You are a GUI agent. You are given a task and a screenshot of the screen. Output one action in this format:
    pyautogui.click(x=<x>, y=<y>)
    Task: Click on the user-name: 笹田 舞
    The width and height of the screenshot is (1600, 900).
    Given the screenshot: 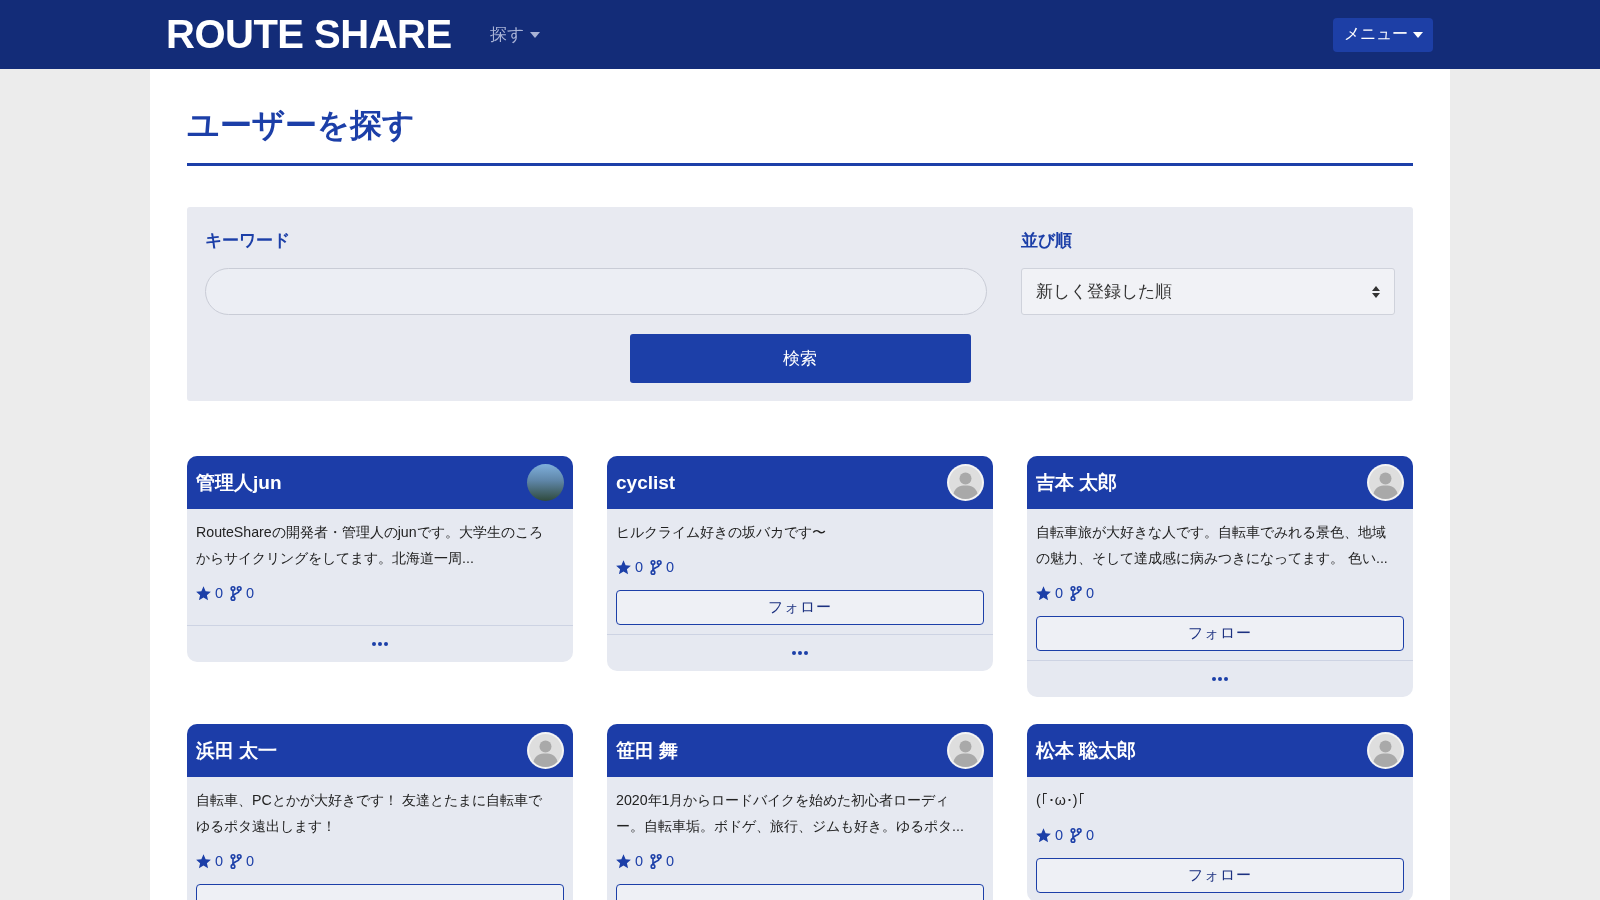 What is the action you would take?
    pyautogui.click(x=647, y=750)
    